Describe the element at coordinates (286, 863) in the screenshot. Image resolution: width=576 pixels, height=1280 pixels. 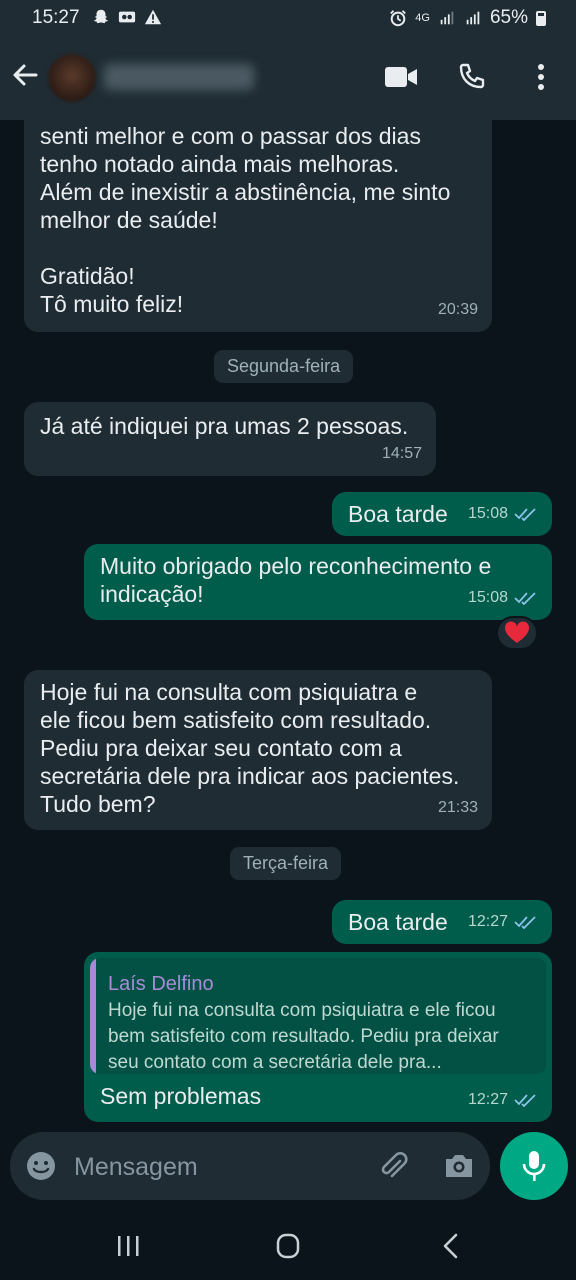
I see `date-separator: Terça-feira` at that location.